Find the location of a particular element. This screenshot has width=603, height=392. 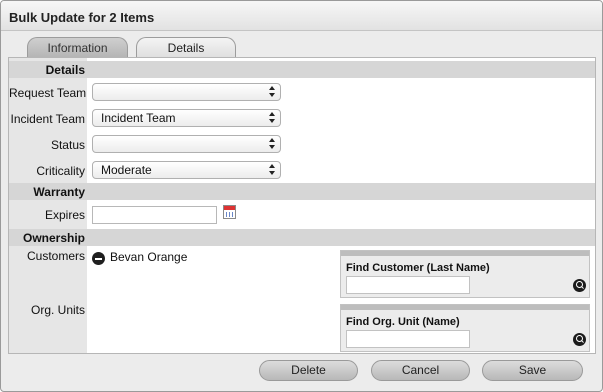

incident-team-value: Incident Team is located at coordinates (138, 118).